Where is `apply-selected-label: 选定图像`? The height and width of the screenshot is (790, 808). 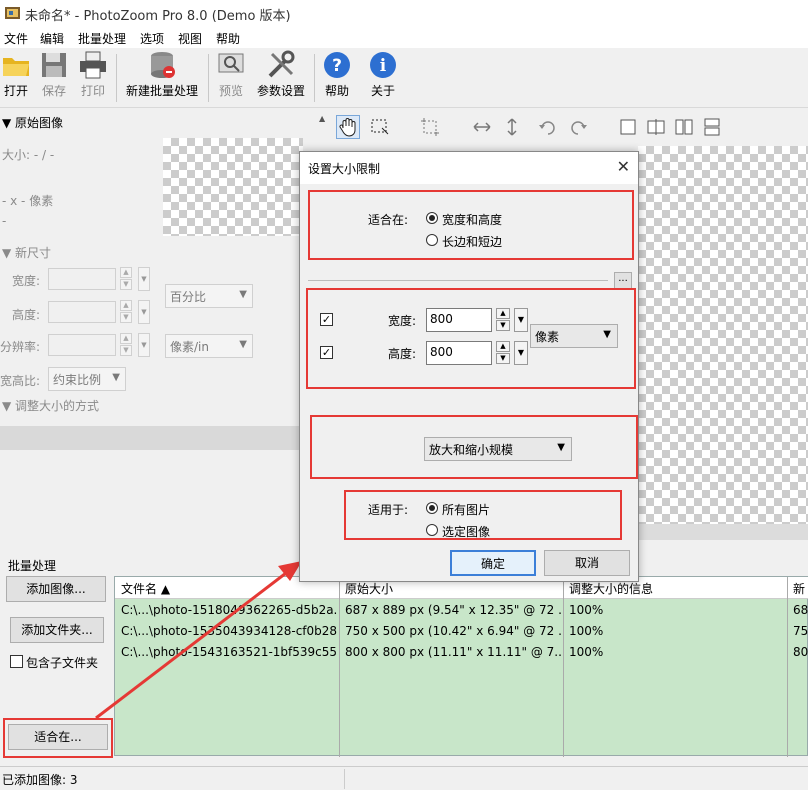 apply-selected-label: 选定图像 is located at coordinates (466, 532).